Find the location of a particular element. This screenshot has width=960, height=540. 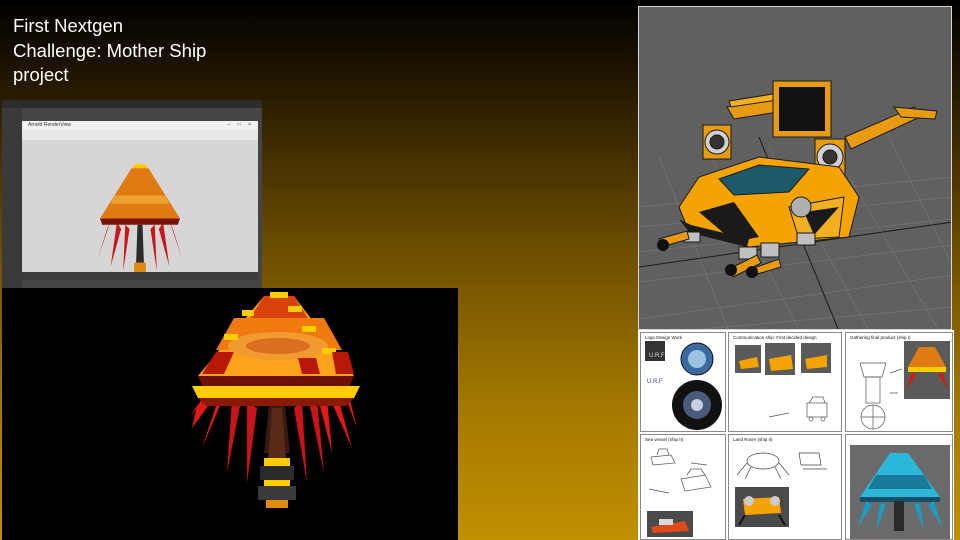

board-cell-final-render is located at coordinates (899, 487).